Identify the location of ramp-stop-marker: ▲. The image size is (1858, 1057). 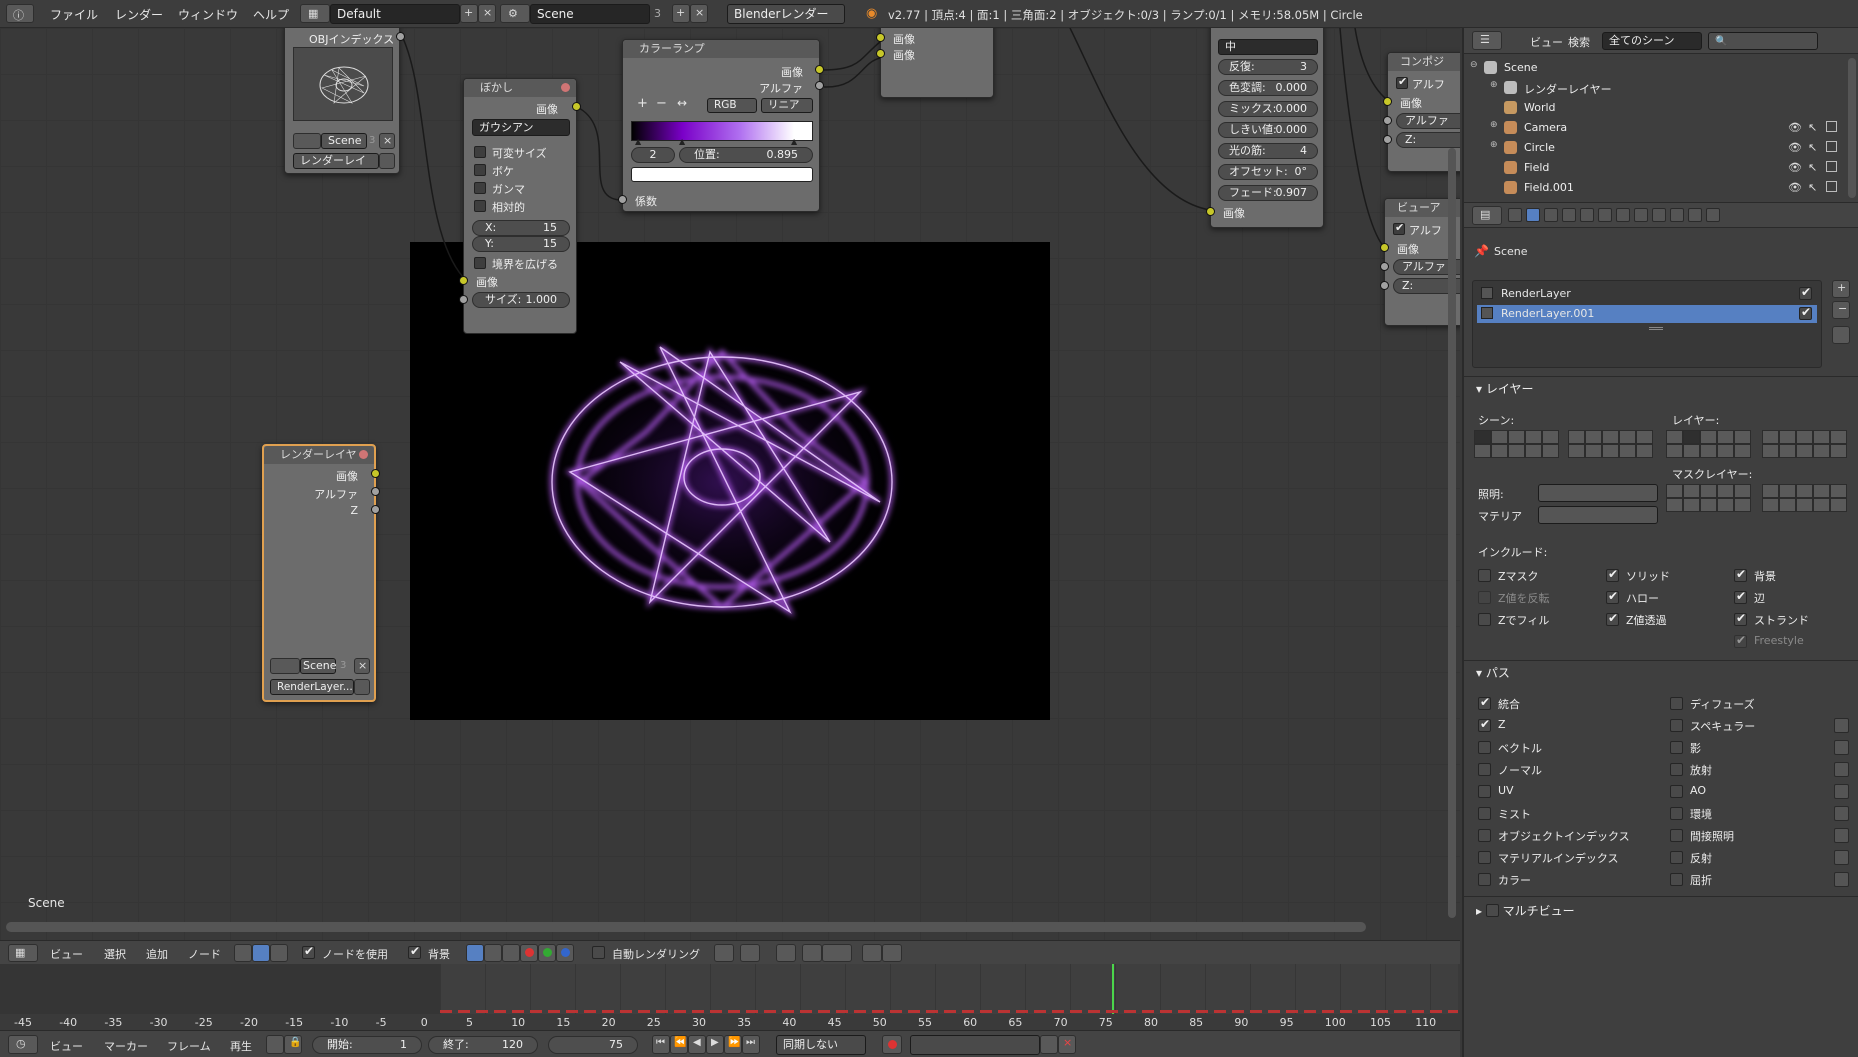
(682, 141).